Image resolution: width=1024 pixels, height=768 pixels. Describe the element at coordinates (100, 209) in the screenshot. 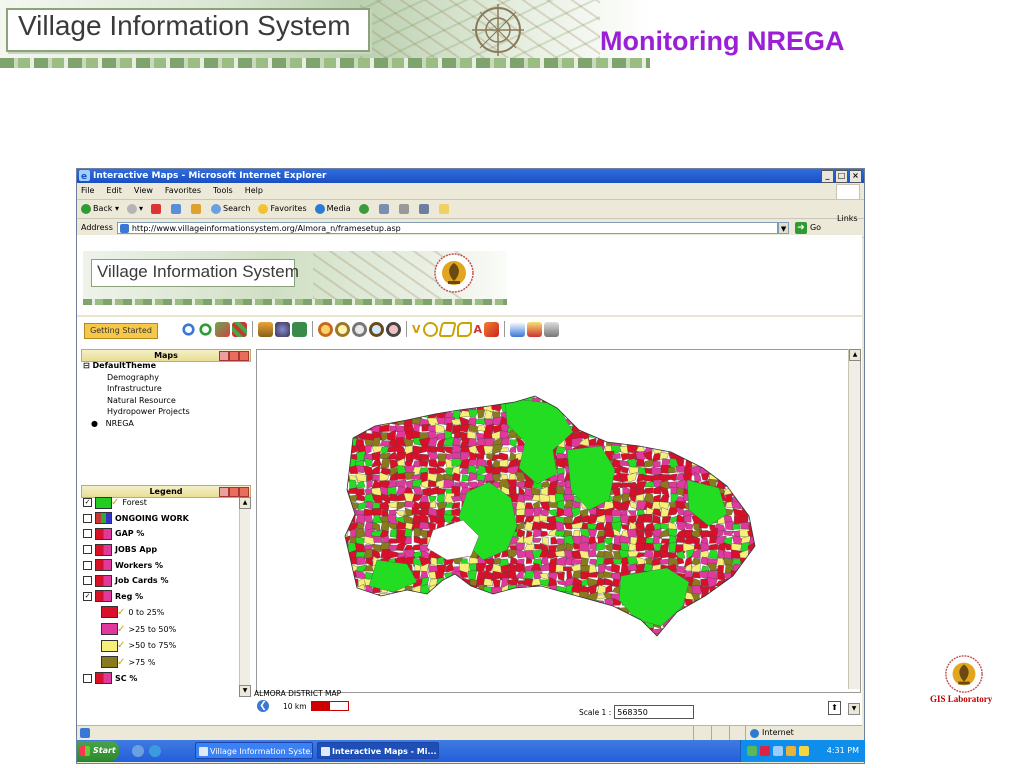

I see `back-button: Back ▾` at that location.